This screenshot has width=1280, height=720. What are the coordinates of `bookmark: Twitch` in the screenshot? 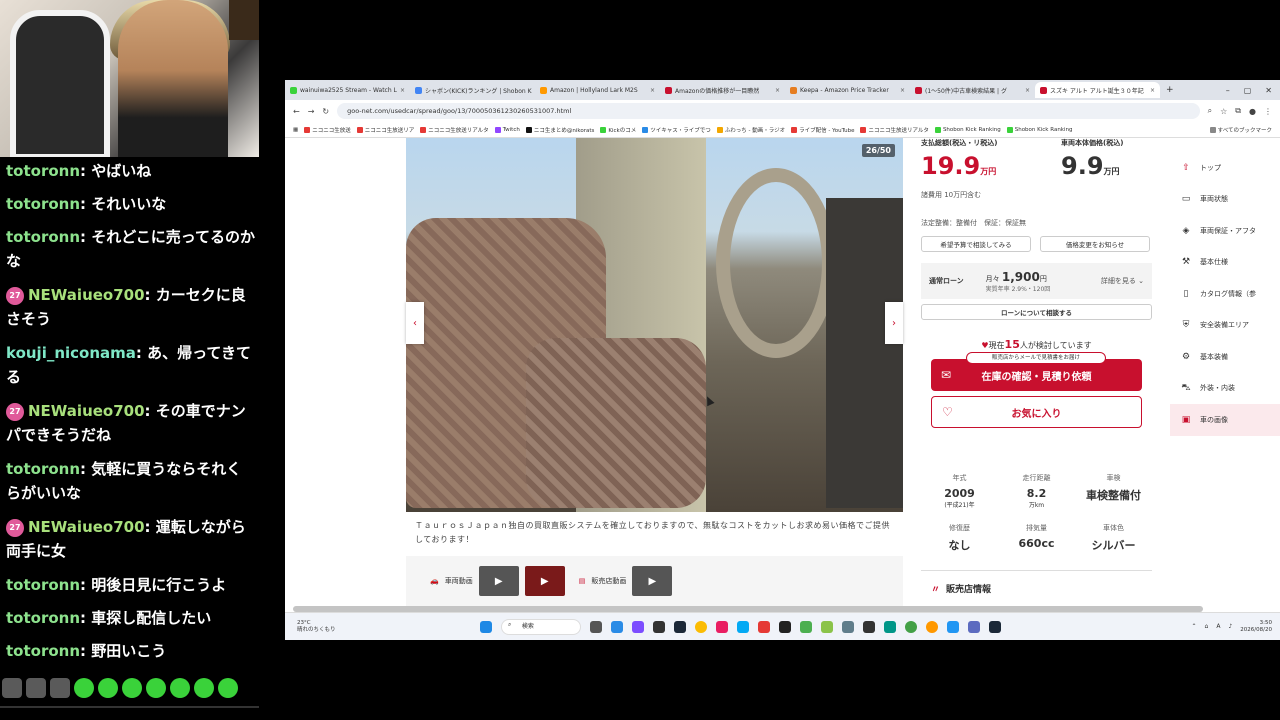 It's located at (507, 129).